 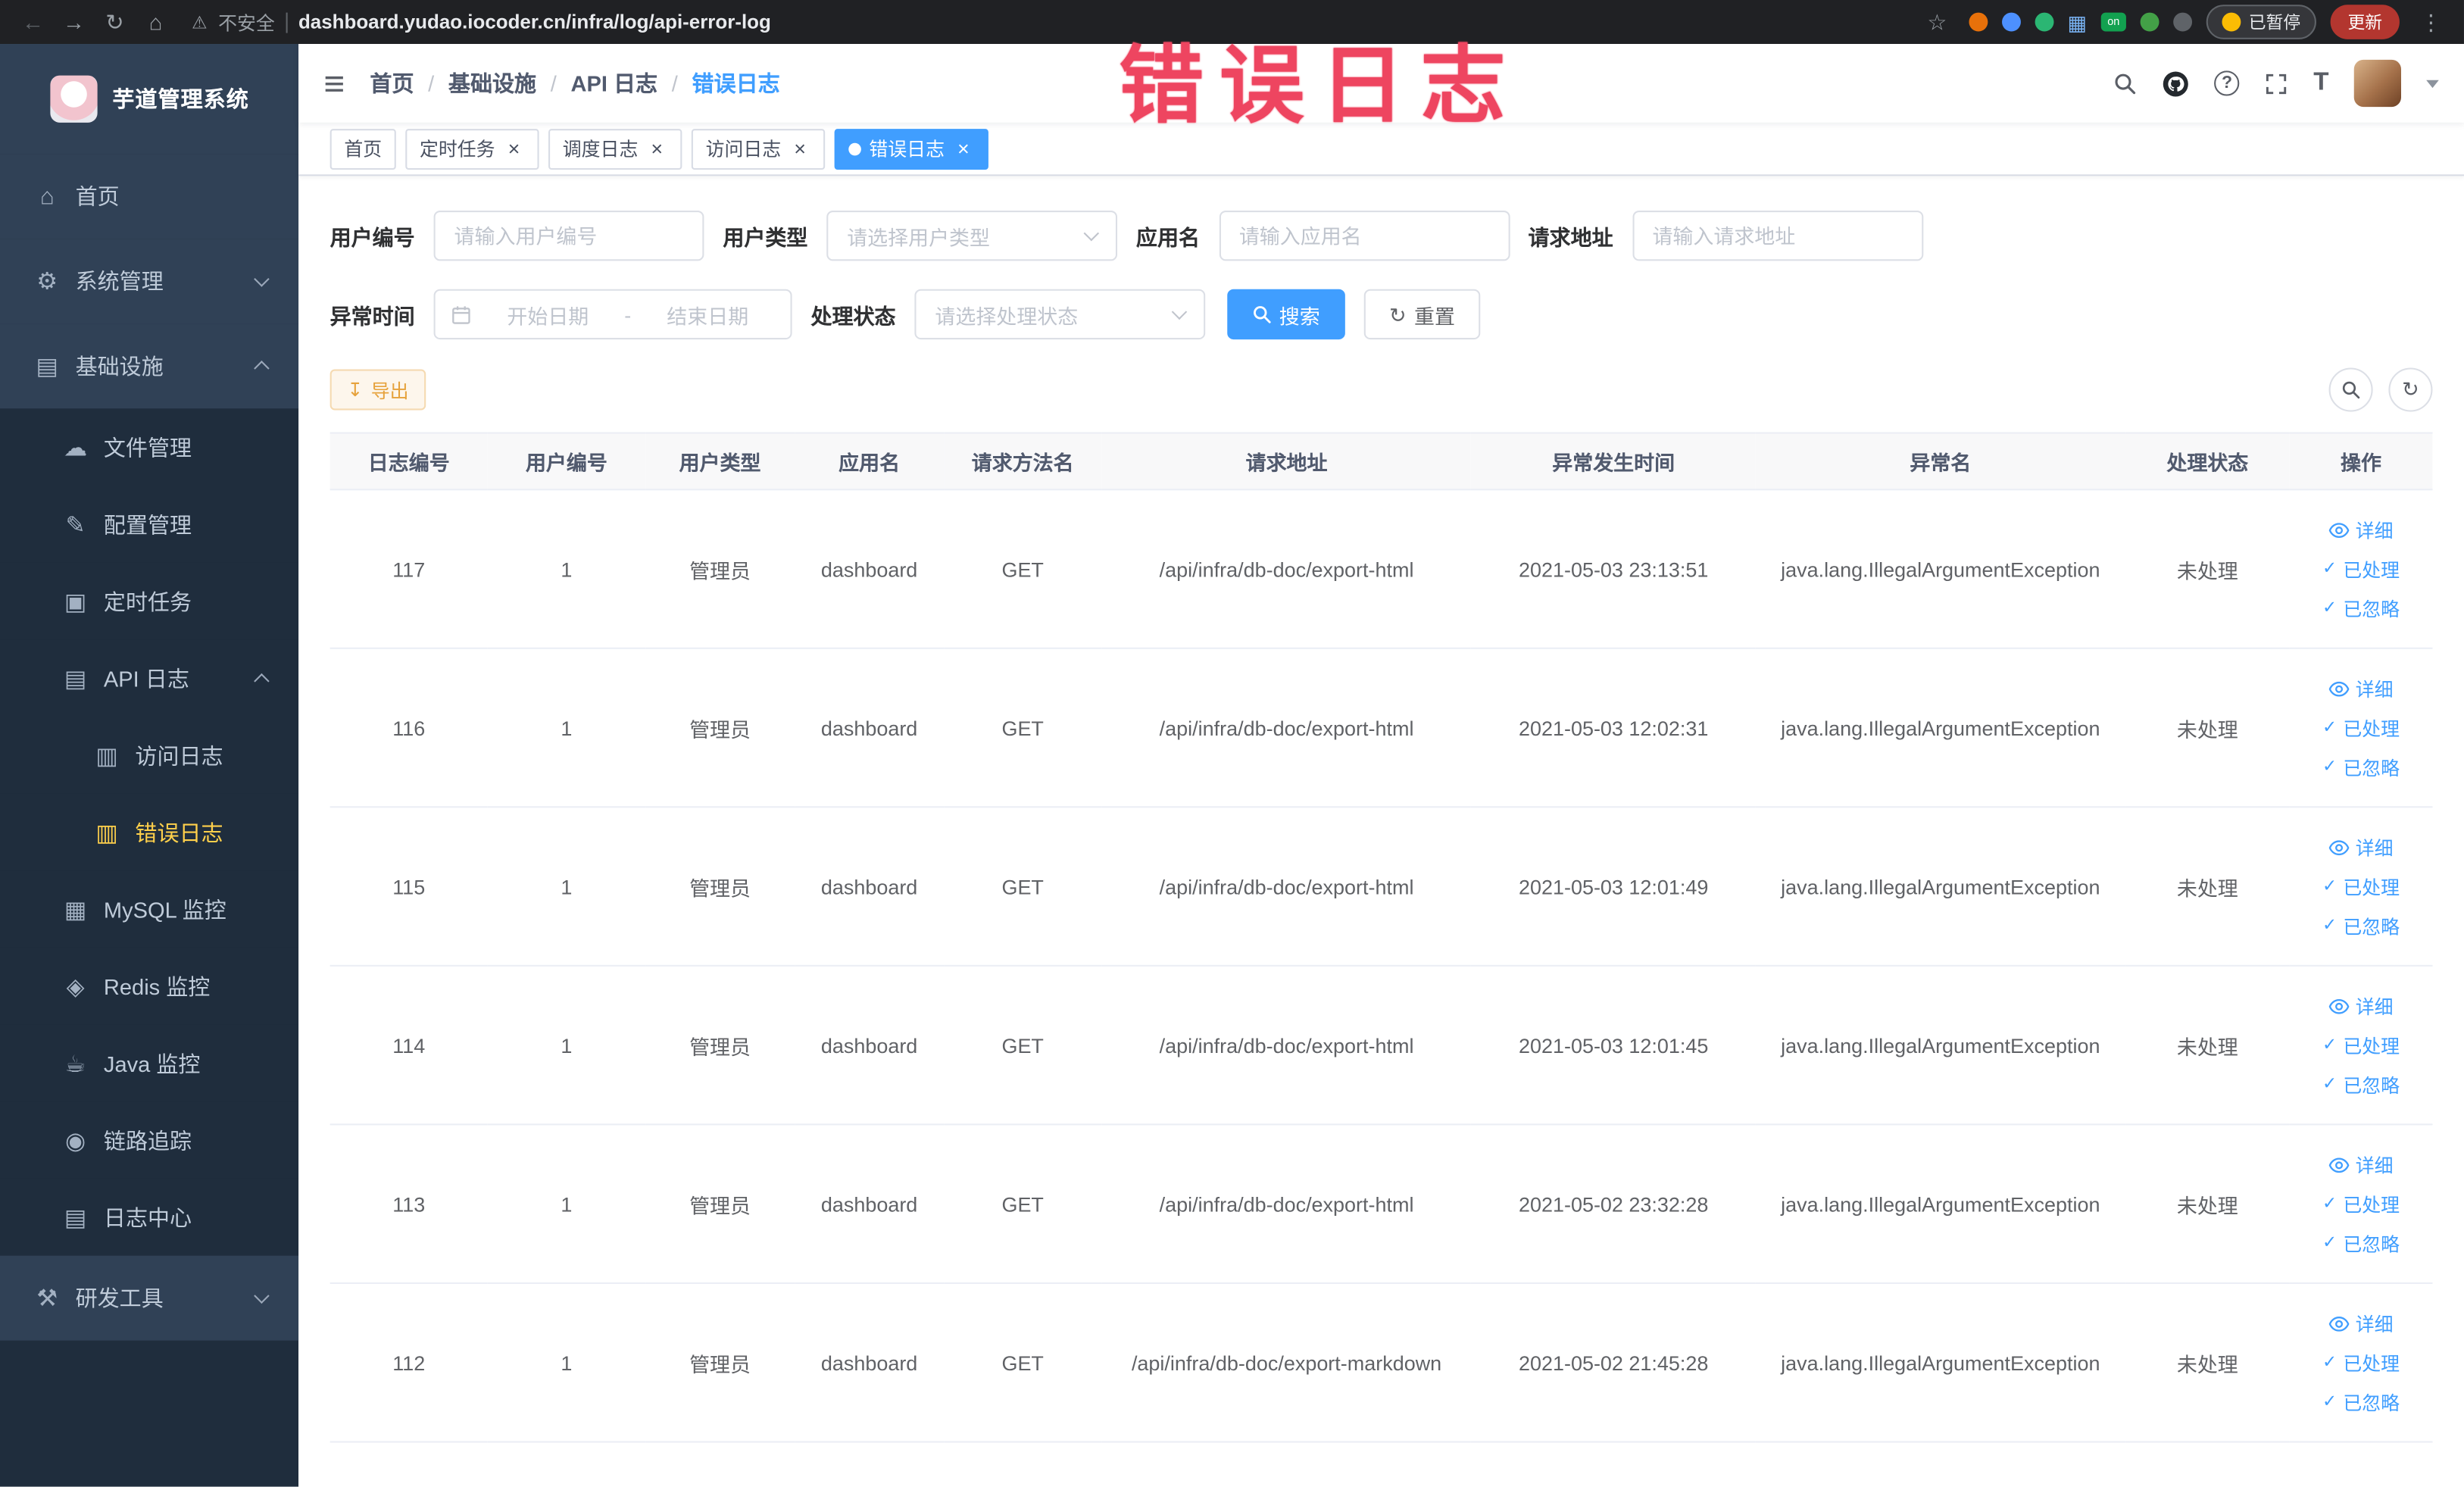 What do you see at coordinates (911, 149) in the screenshot?
I see `tab-error-log: 错误日志 ×` at bounding box center [911, 149].